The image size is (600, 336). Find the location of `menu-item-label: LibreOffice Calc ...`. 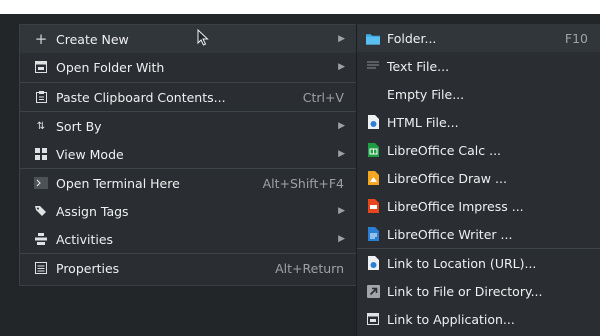

menu-item-label: LibreOffice Calc ... is located at coordinates (444, 150).